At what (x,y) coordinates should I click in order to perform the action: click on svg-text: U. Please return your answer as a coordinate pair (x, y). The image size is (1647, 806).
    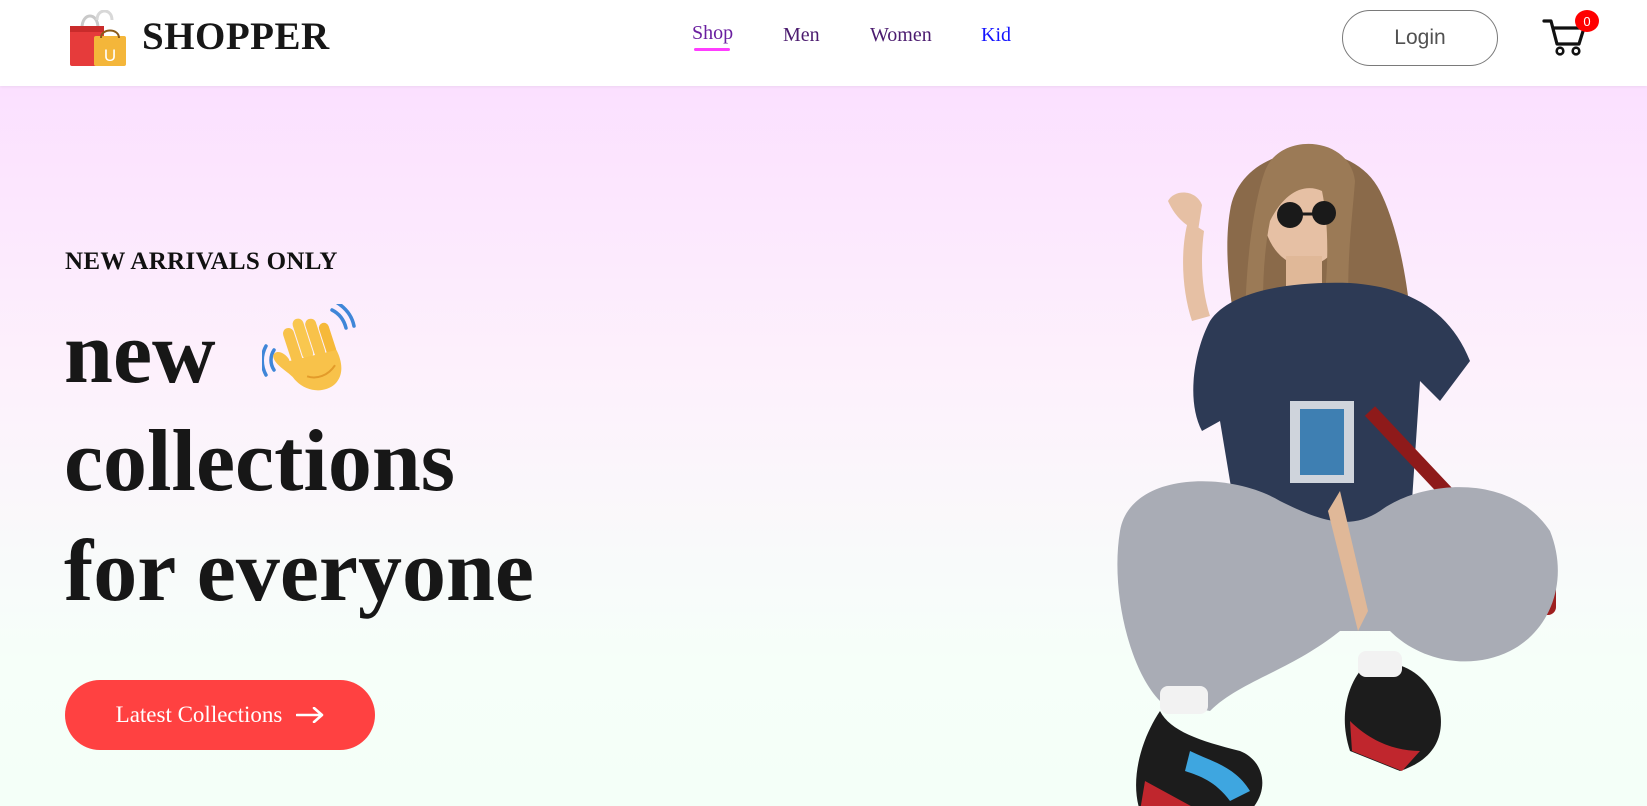
    Looking at the image, I should click on (110, 55).